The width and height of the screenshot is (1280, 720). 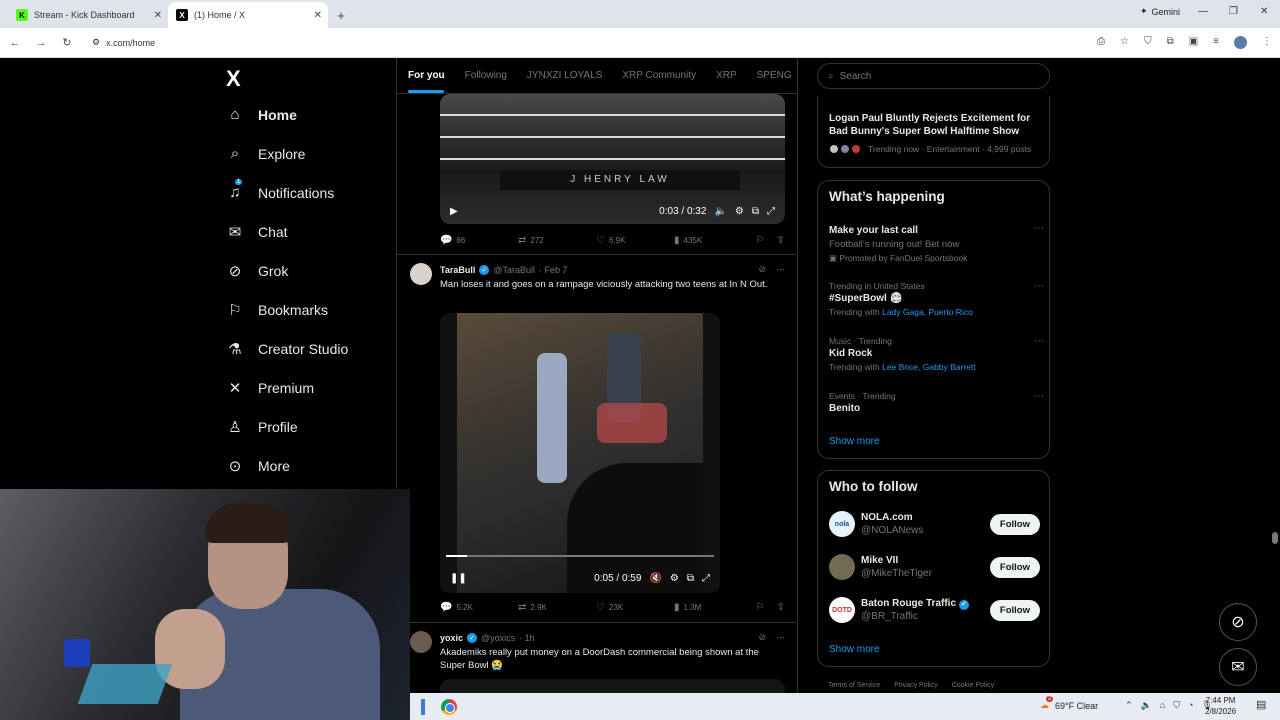 I want to click on tab-xrp-community: XRP Community, so click(x=659, y=75).